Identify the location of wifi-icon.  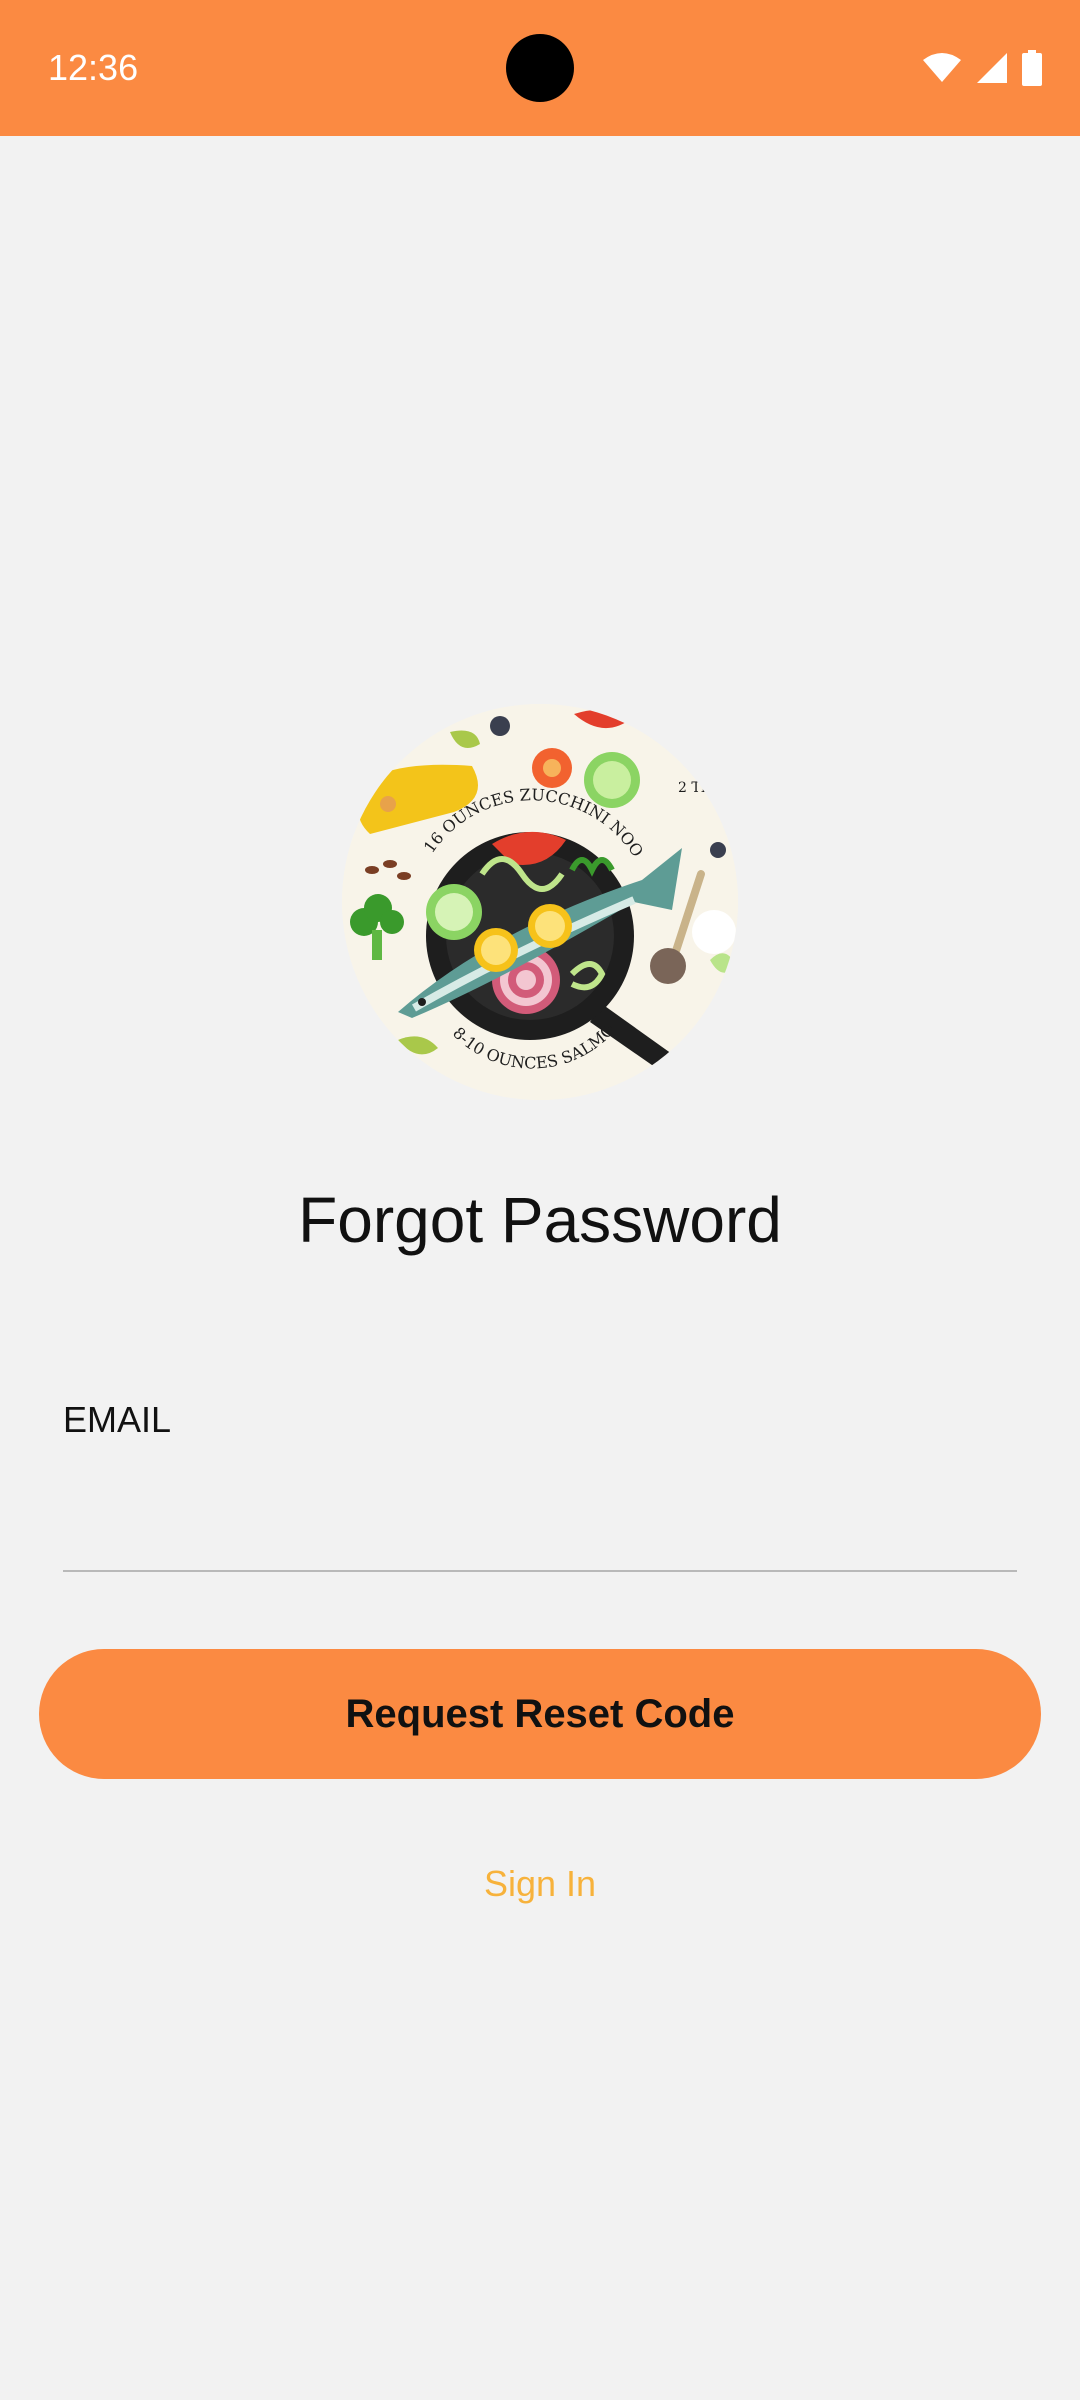
(942, 67).